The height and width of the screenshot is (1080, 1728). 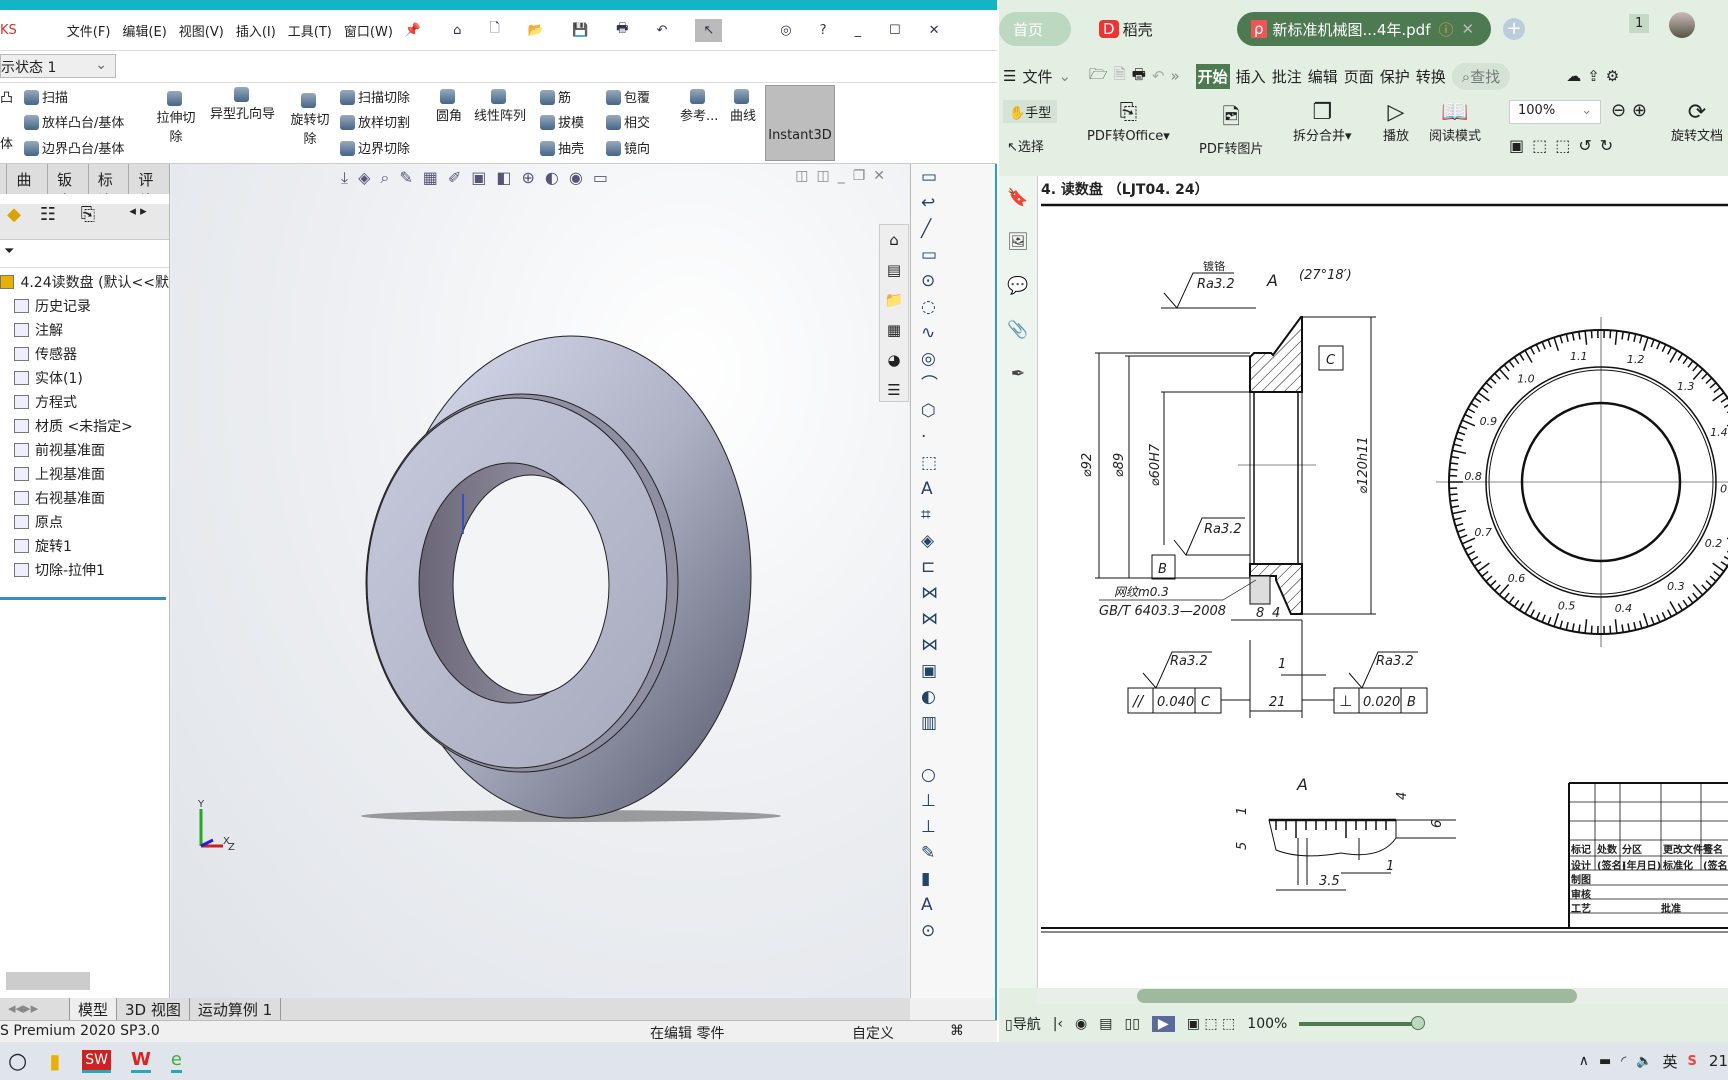 What do you see at coordinates (1126, 29) in the screenshot?
I see `tab-daoke: D 稻壳` at bounding box center [1126, 29].